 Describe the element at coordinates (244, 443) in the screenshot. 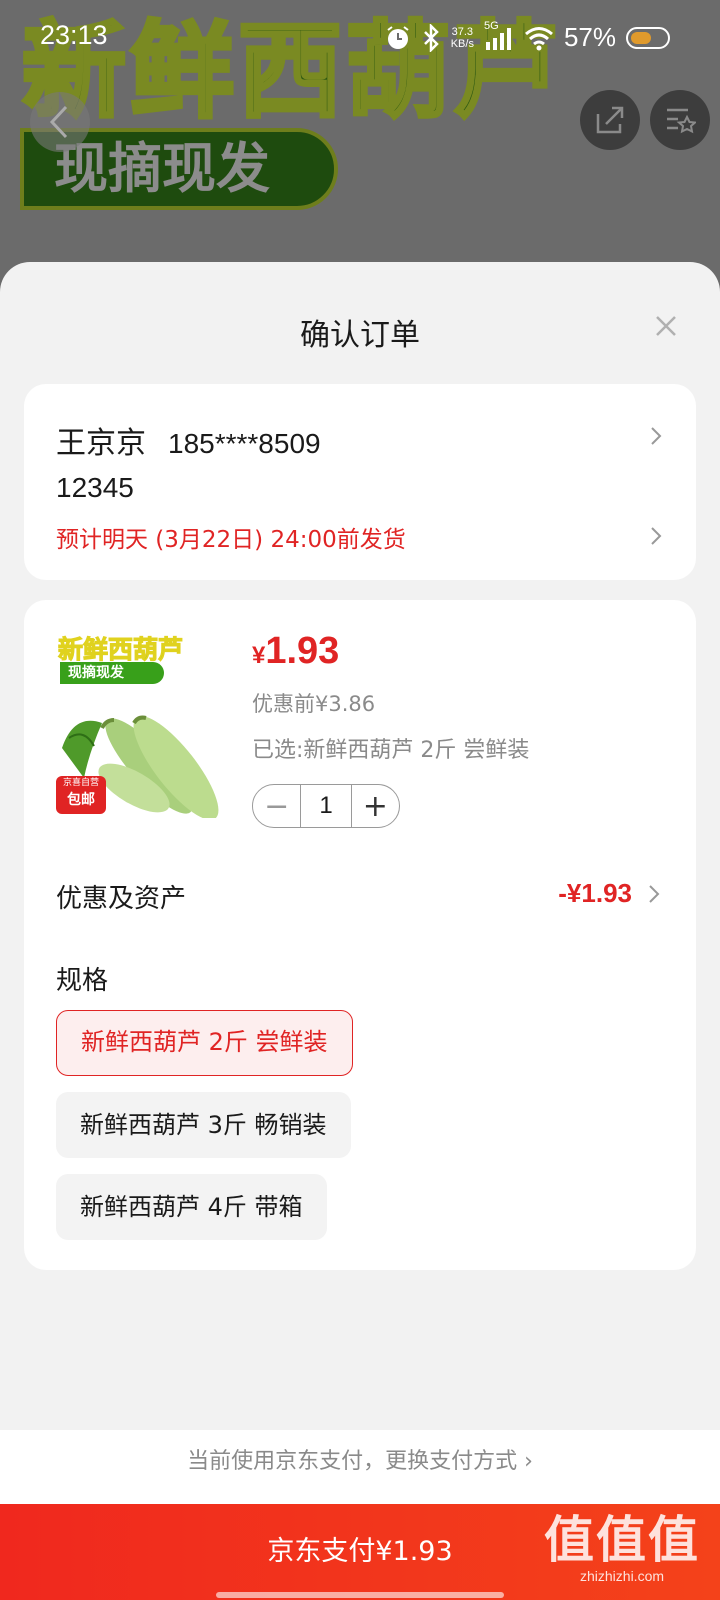

I see `recipient-phone: 185****8509` at that location.